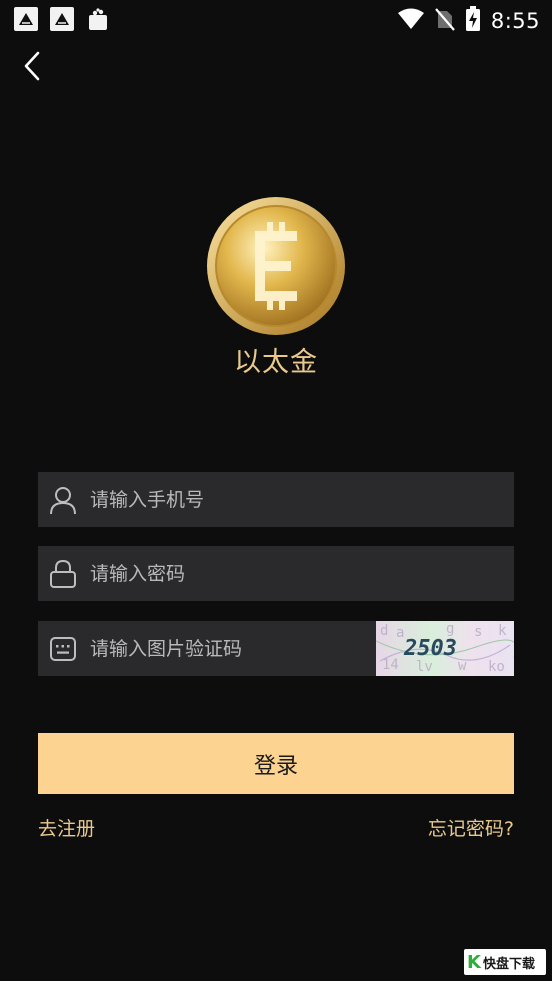 Image resolution: width=552 pixels, height=981 pixels. I want to click on lock-icon, so click(63, 574).